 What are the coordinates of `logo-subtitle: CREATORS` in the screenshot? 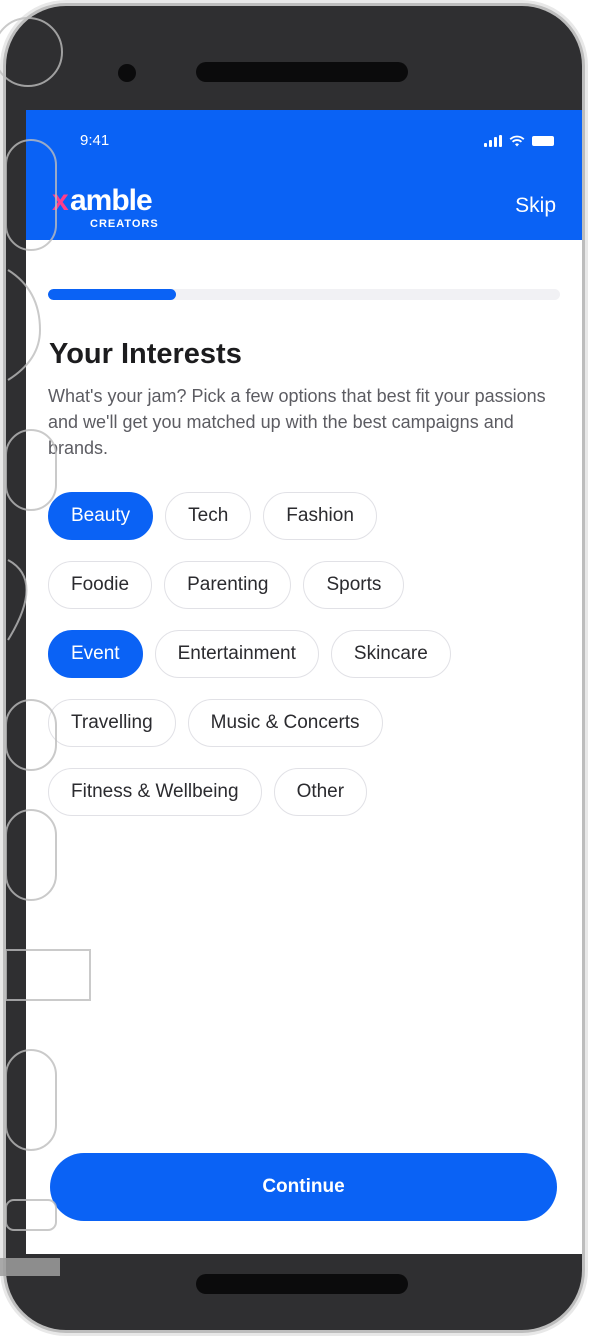 It's located at (124, 224).